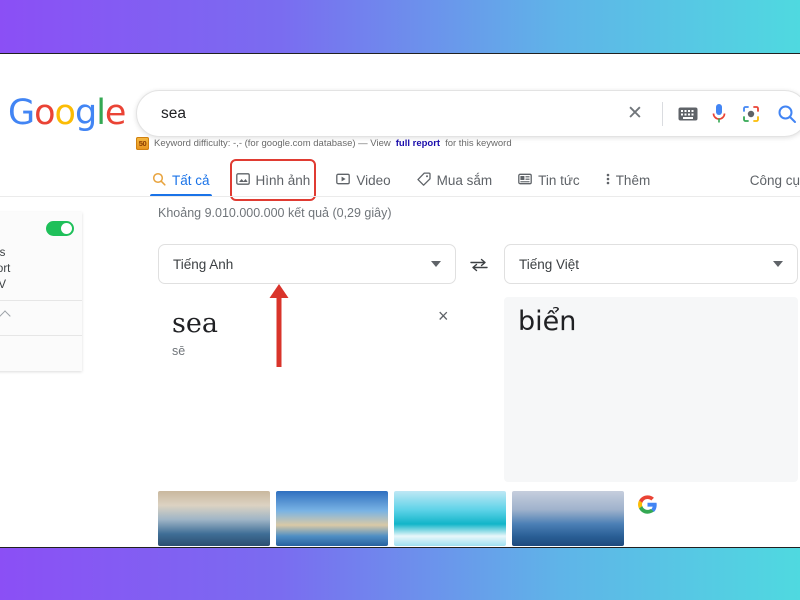  I want to click on full-report-link: full report, so click(418, 143).